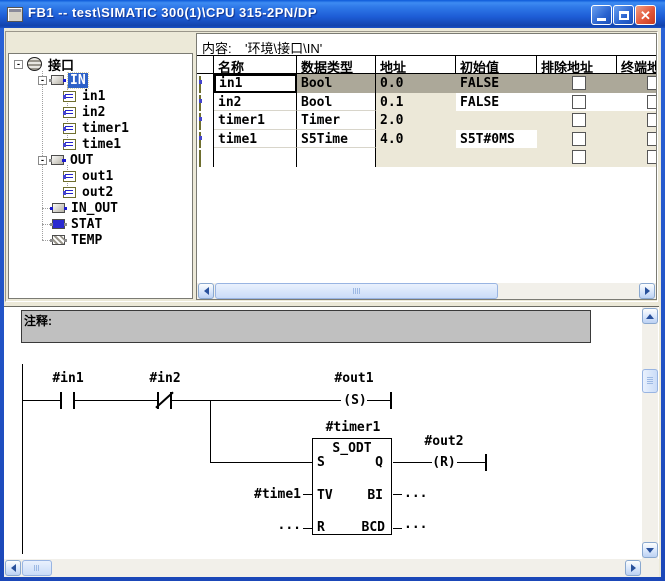  Describe the element at coordinates (255, 101) in the screenshot. I see `name-cell: in2` at that location.